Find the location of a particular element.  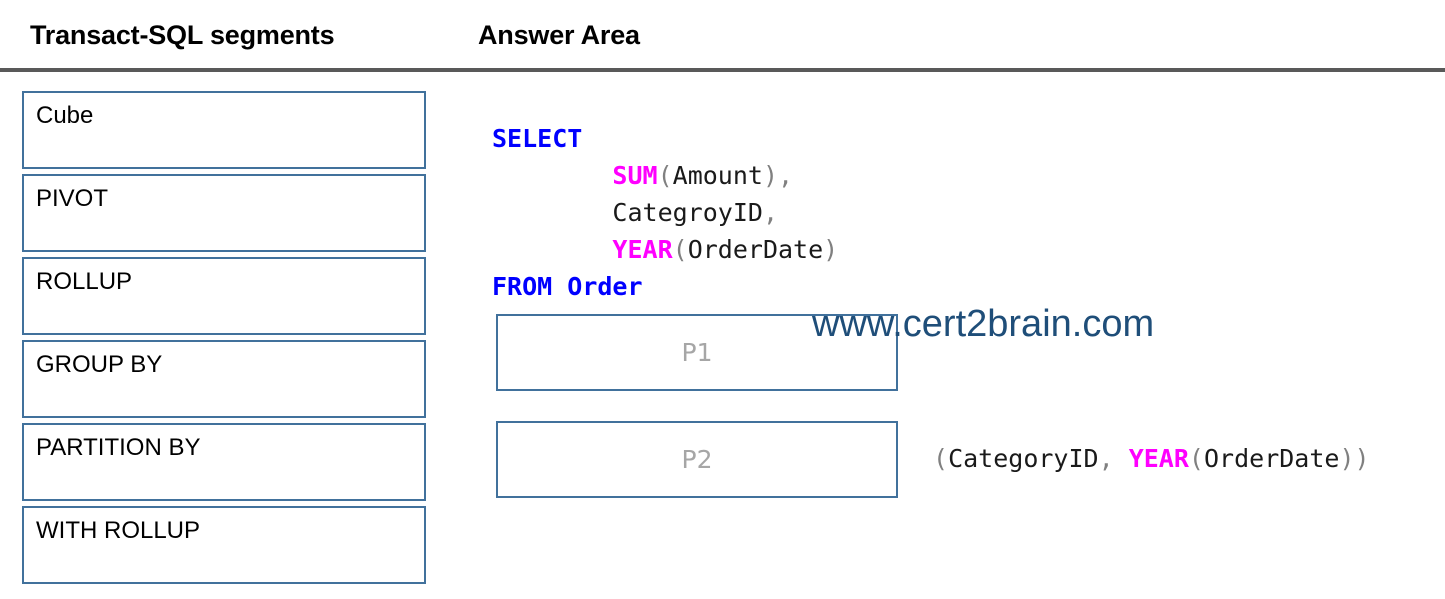

expression-identifier-orderdate: OrderDate is located at coordinates (1271, 458).